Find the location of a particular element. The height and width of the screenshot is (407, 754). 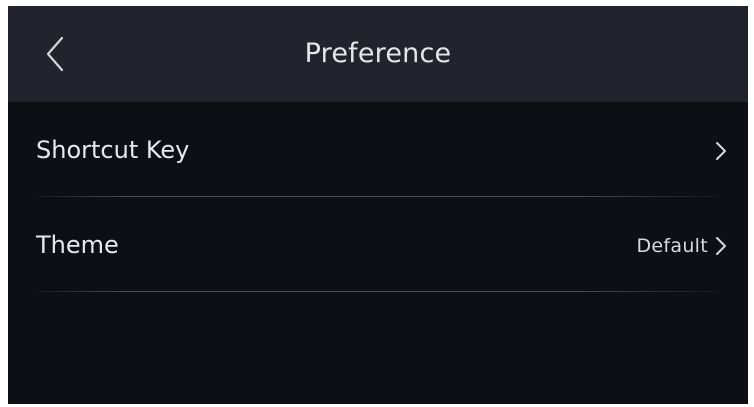

page-title: Preference is located at coordinates (378, 53).